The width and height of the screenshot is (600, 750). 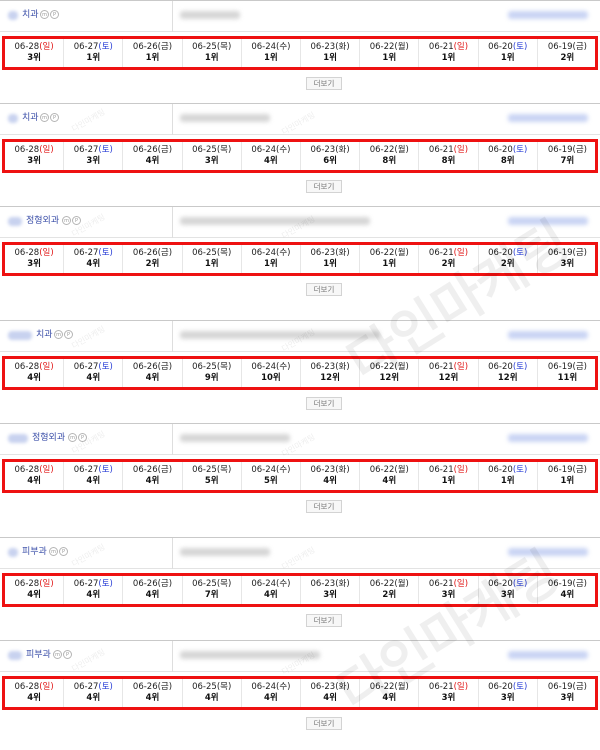 I want to click on day-of-week: (화), so click(x=342, y=584).